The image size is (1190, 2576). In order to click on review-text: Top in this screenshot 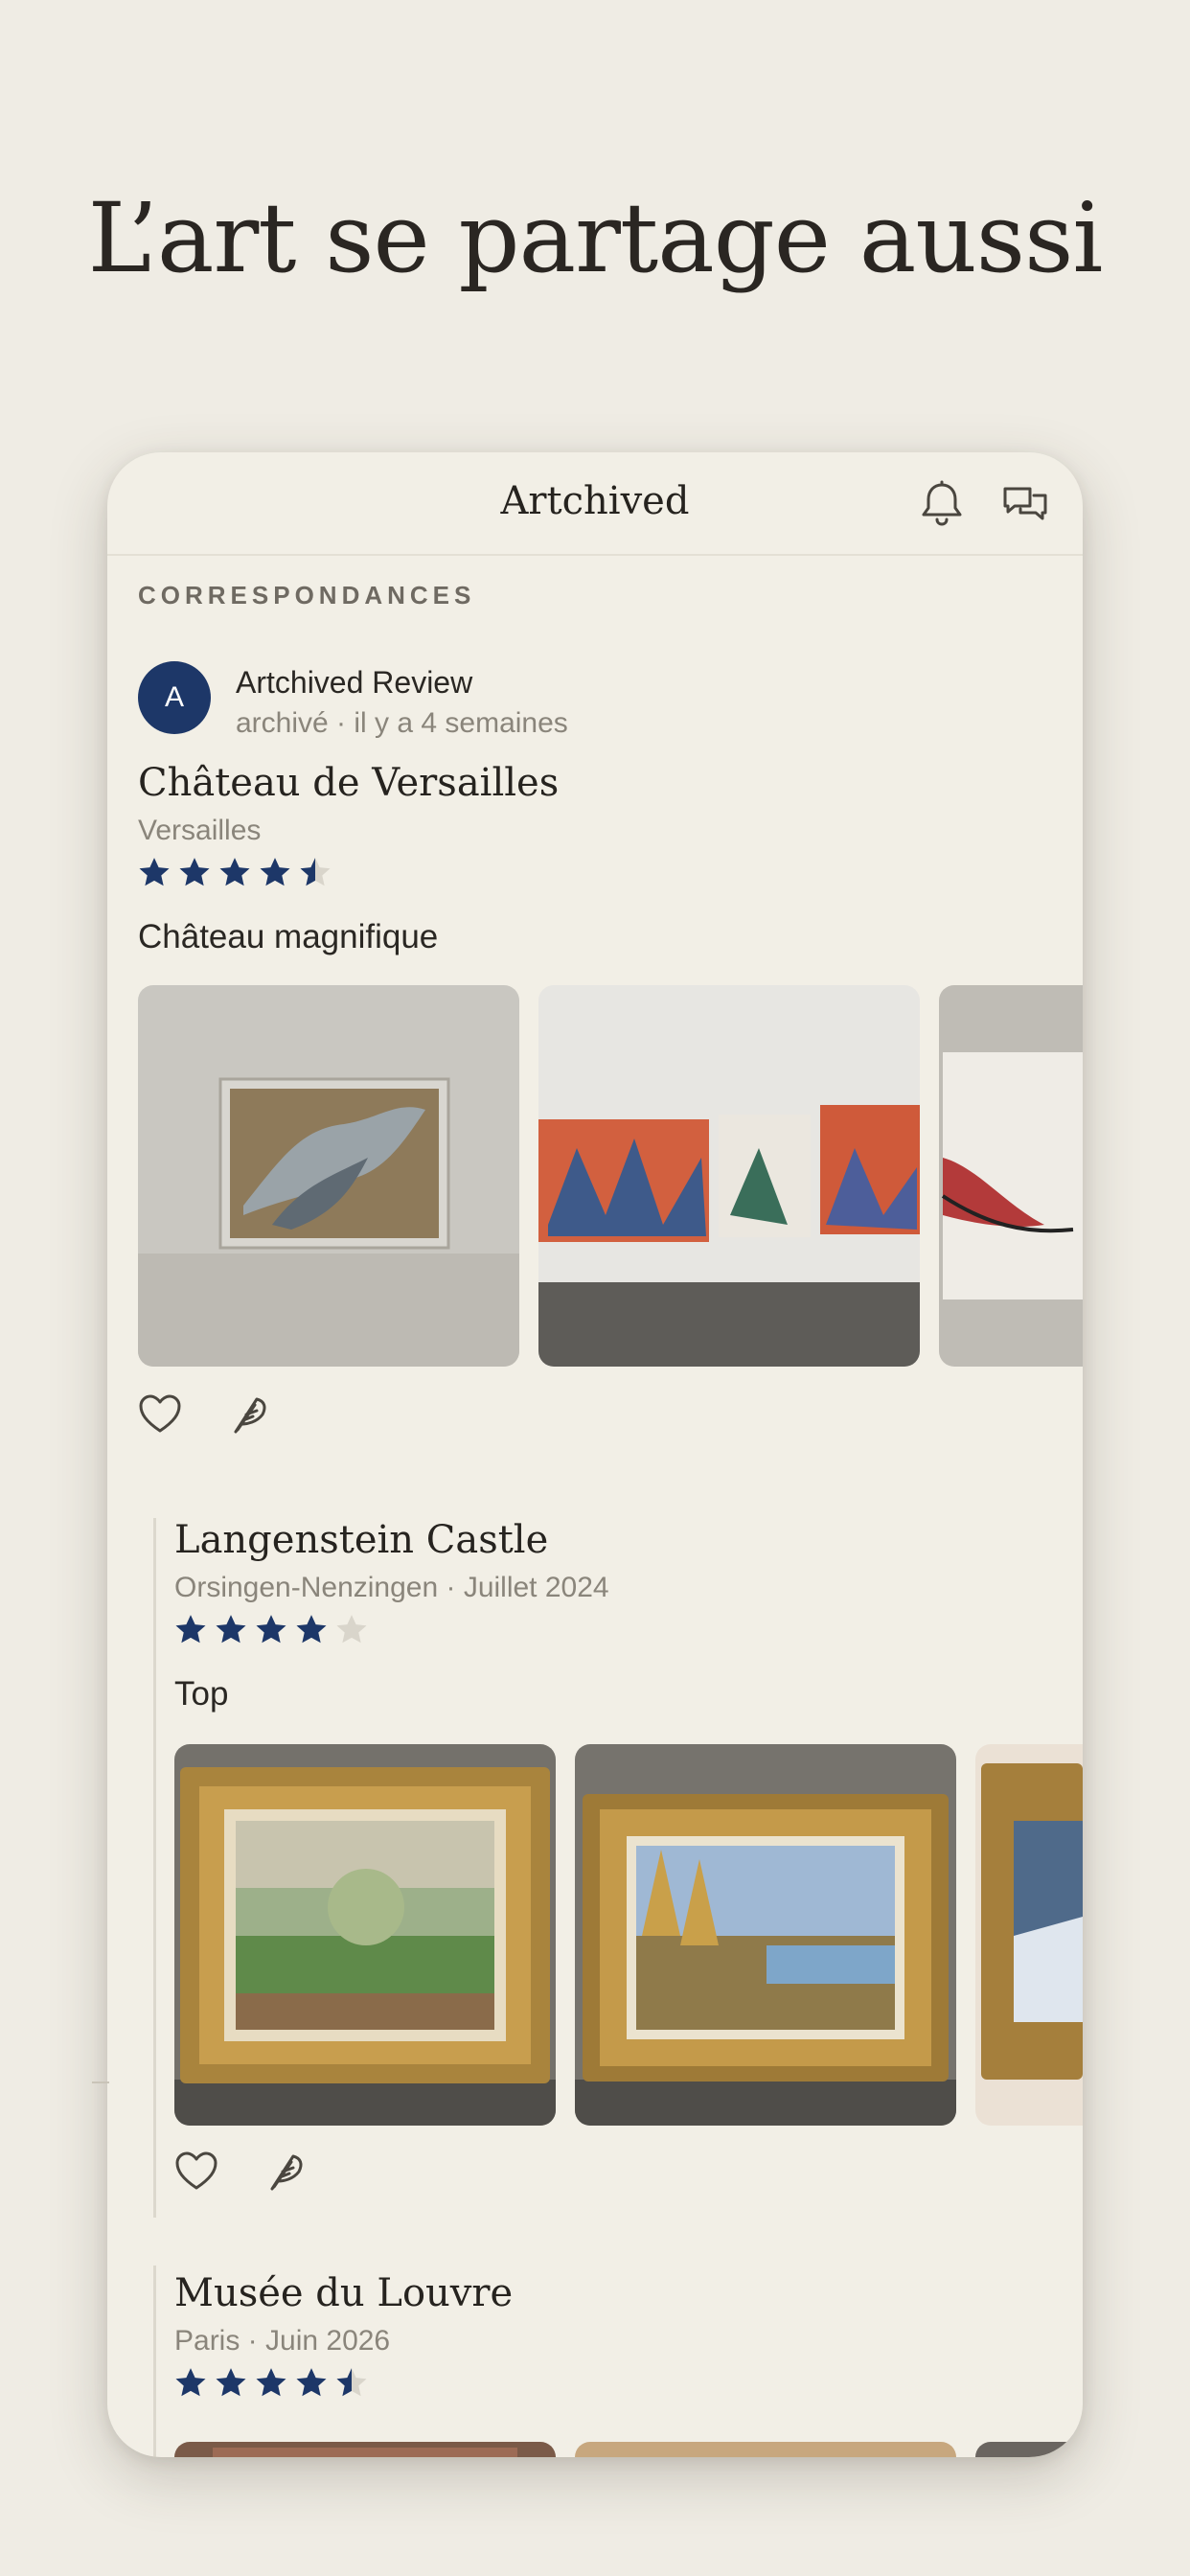, I will do `click(202, 1694)`.